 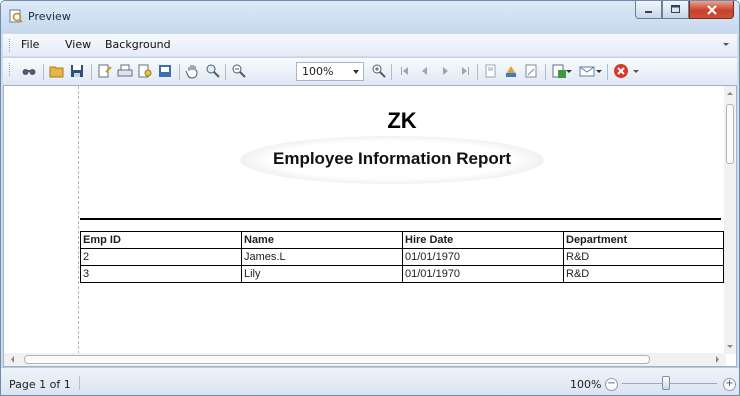 I want to click on zoom-in-status-button: +, so click(x=729, y=384).